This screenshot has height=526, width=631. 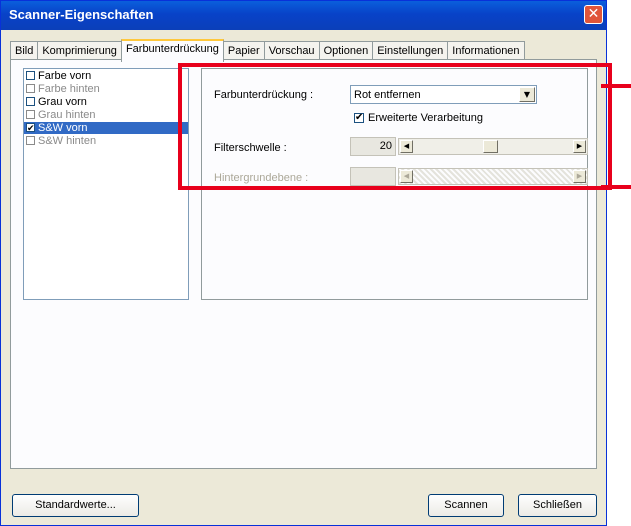 I want to click on close-button: Schließen, so click(x=557, y=505).